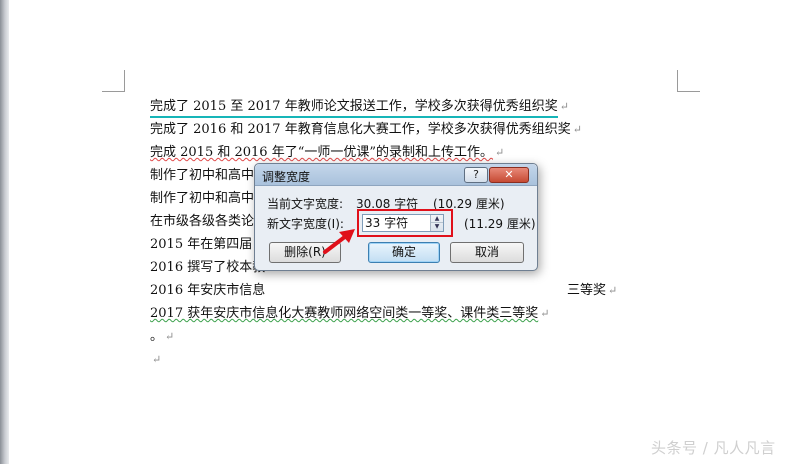  Describe the element at coordinates (208, 290) in the screenshot. I see `line-text: 2016 年安庆市信息` at that location.